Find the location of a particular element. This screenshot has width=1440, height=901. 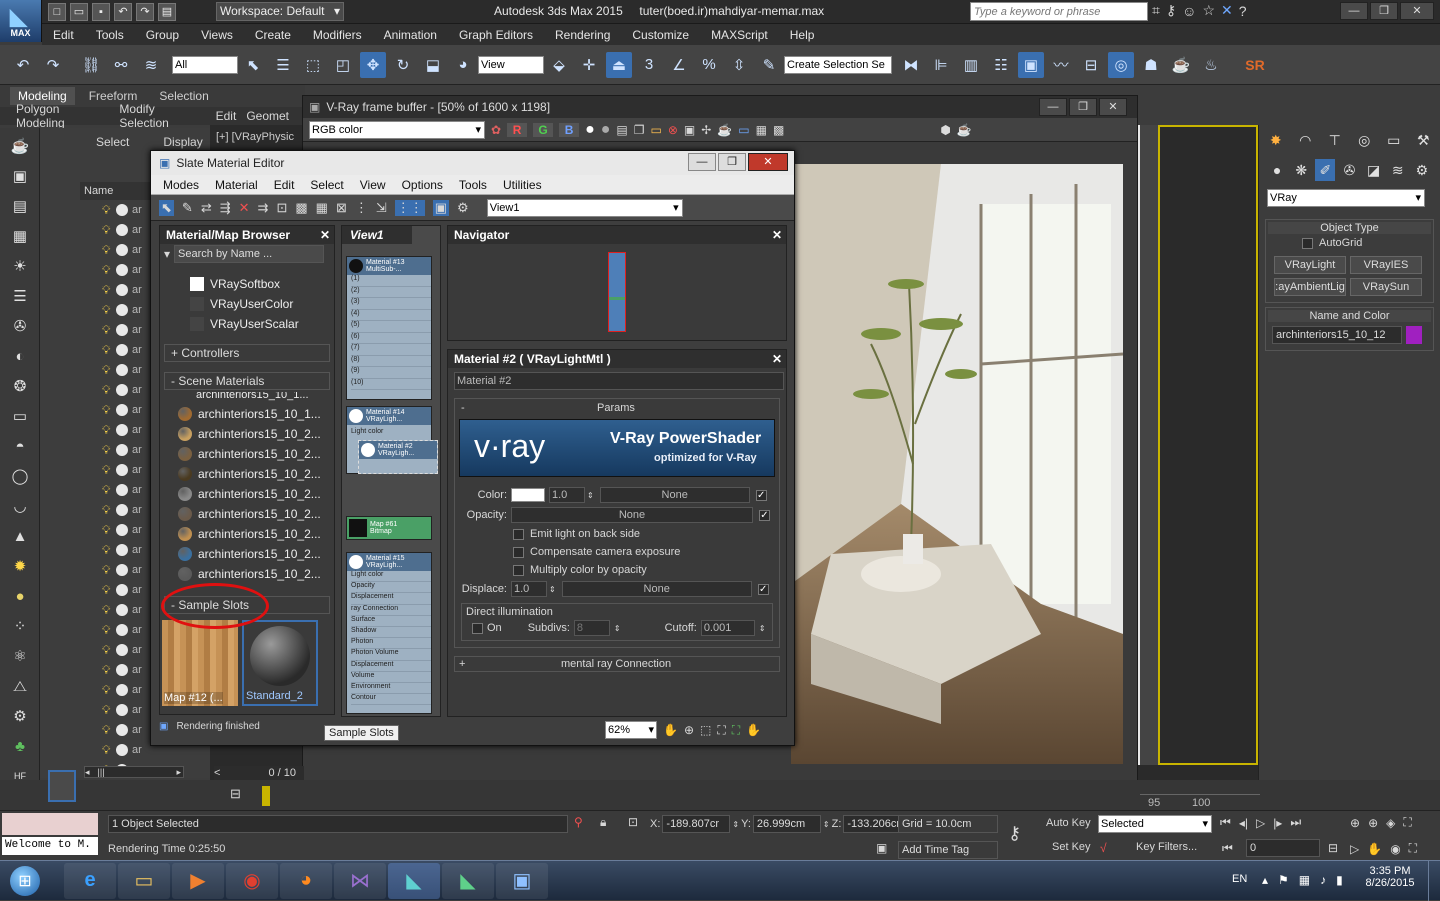

create-tab-icon: ✸ is located at coordinates (1276, 140).